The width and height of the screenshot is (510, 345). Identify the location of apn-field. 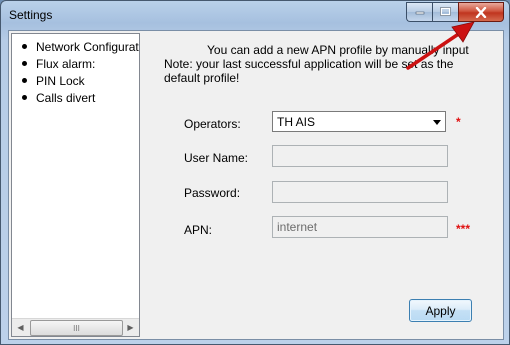
(360, 227).